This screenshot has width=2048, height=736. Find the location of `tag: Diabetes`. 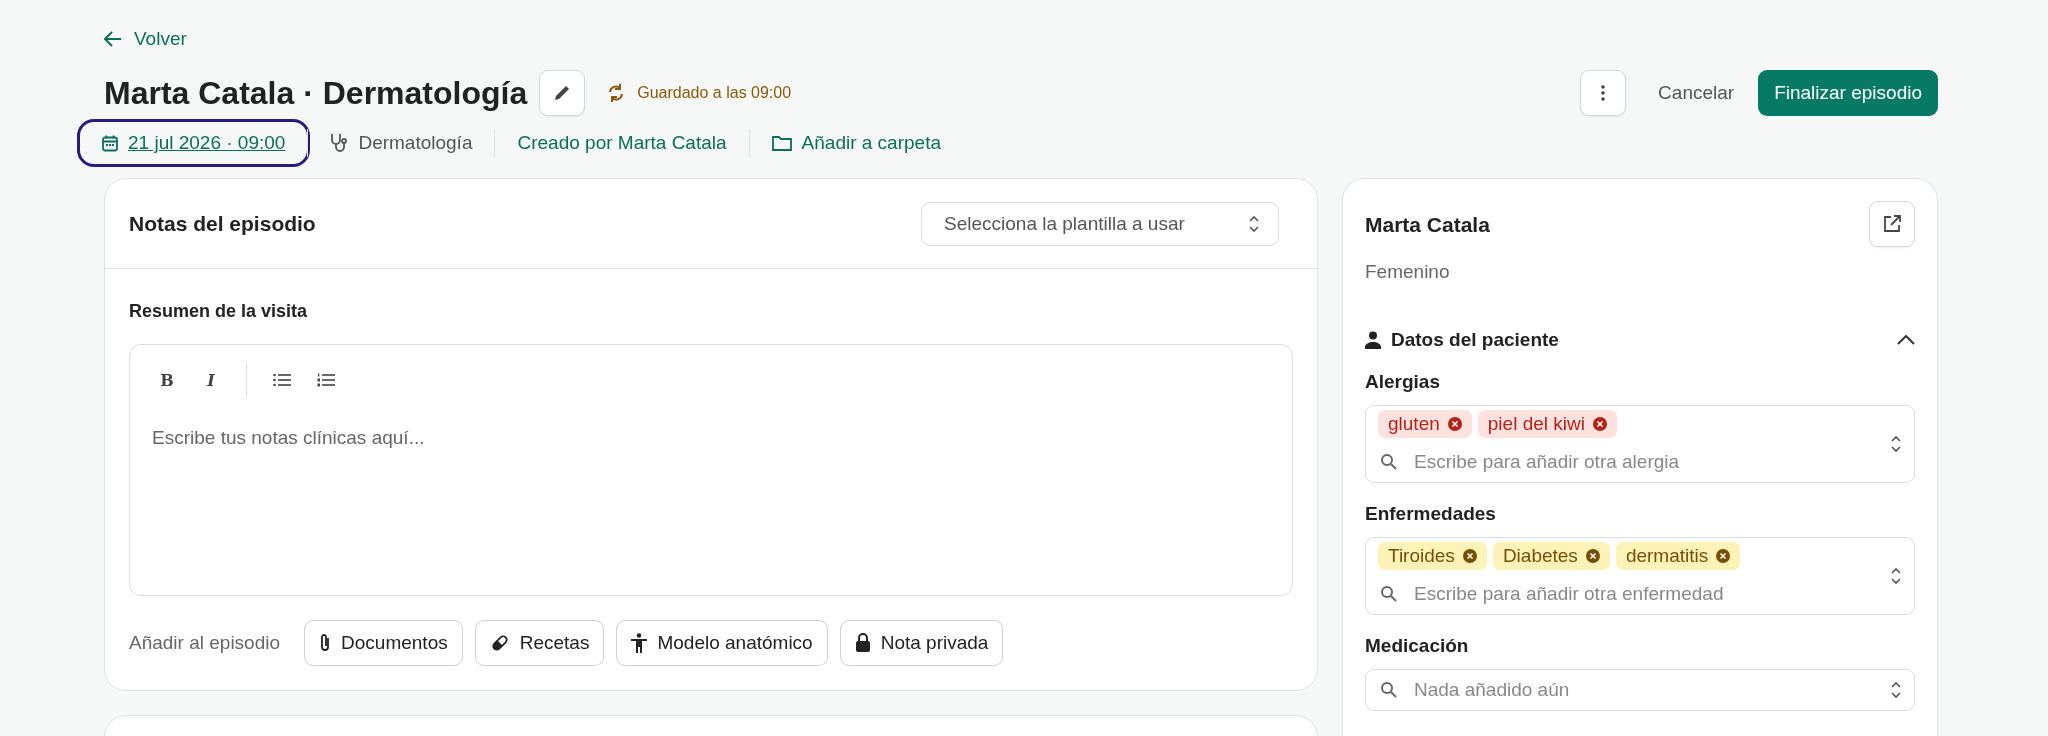

tag: Diabetes is located at coordinates (1551, 556).